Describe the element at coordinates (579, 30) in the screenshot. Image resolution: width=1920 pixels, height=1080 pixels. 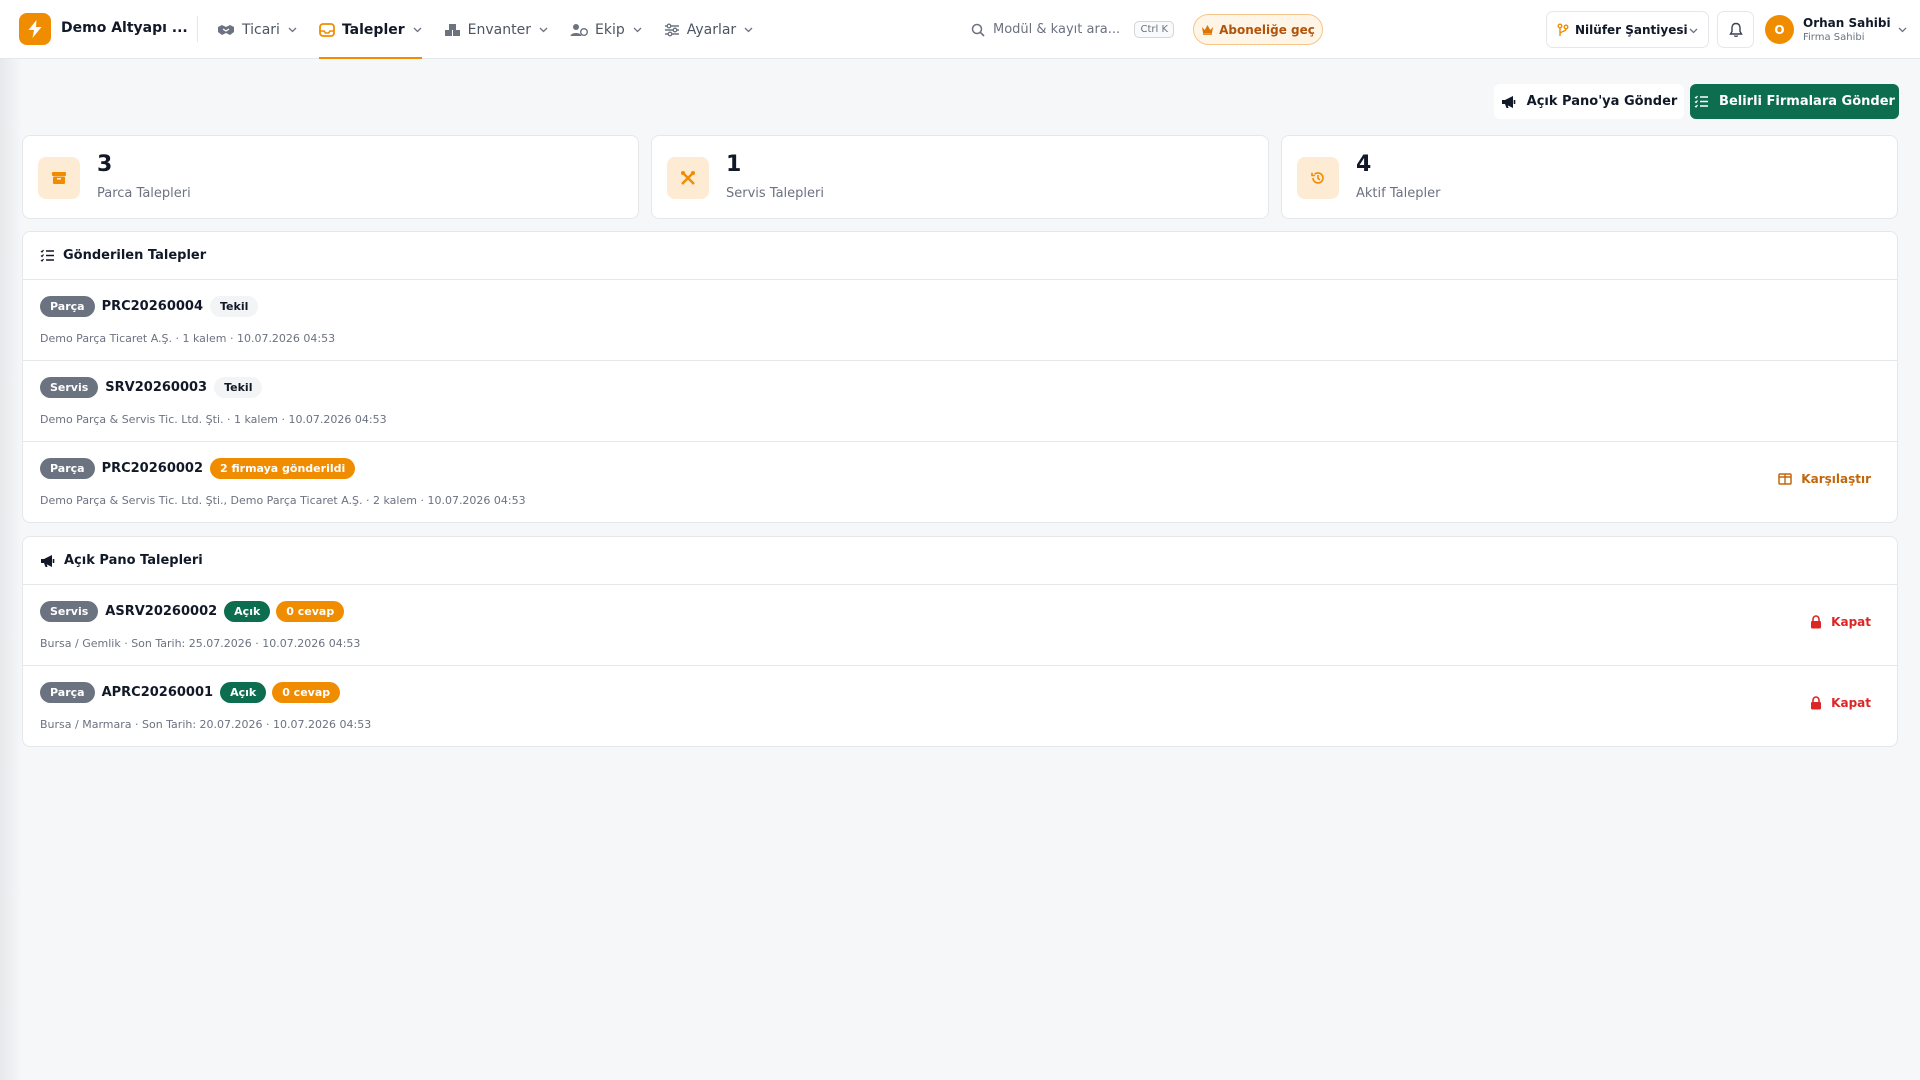
I see `team-icon` at that location.